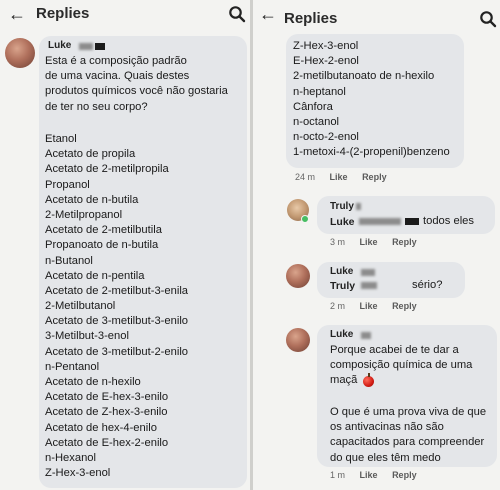 Image resolution: width=500 pixels, height=490 pixels. Describe the element at coordinates (92, 199) in the screenshot. I see `list-item: Acetato de n-butila` at that location.